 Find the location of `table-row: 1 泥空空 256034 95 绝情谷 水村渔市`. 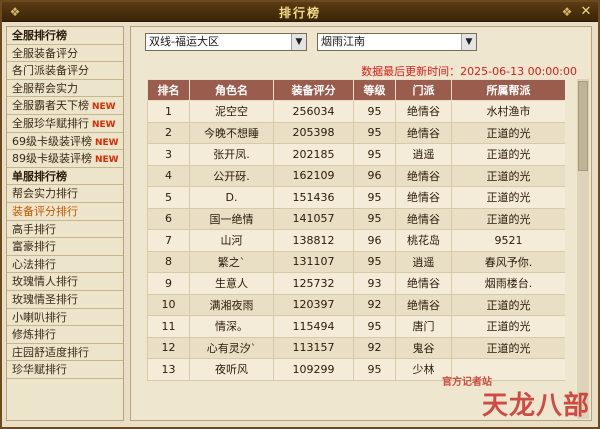

table-row: 1 泥空空 256034 95 绝情谷 水村渔市 is located at coordinates (356, 111).